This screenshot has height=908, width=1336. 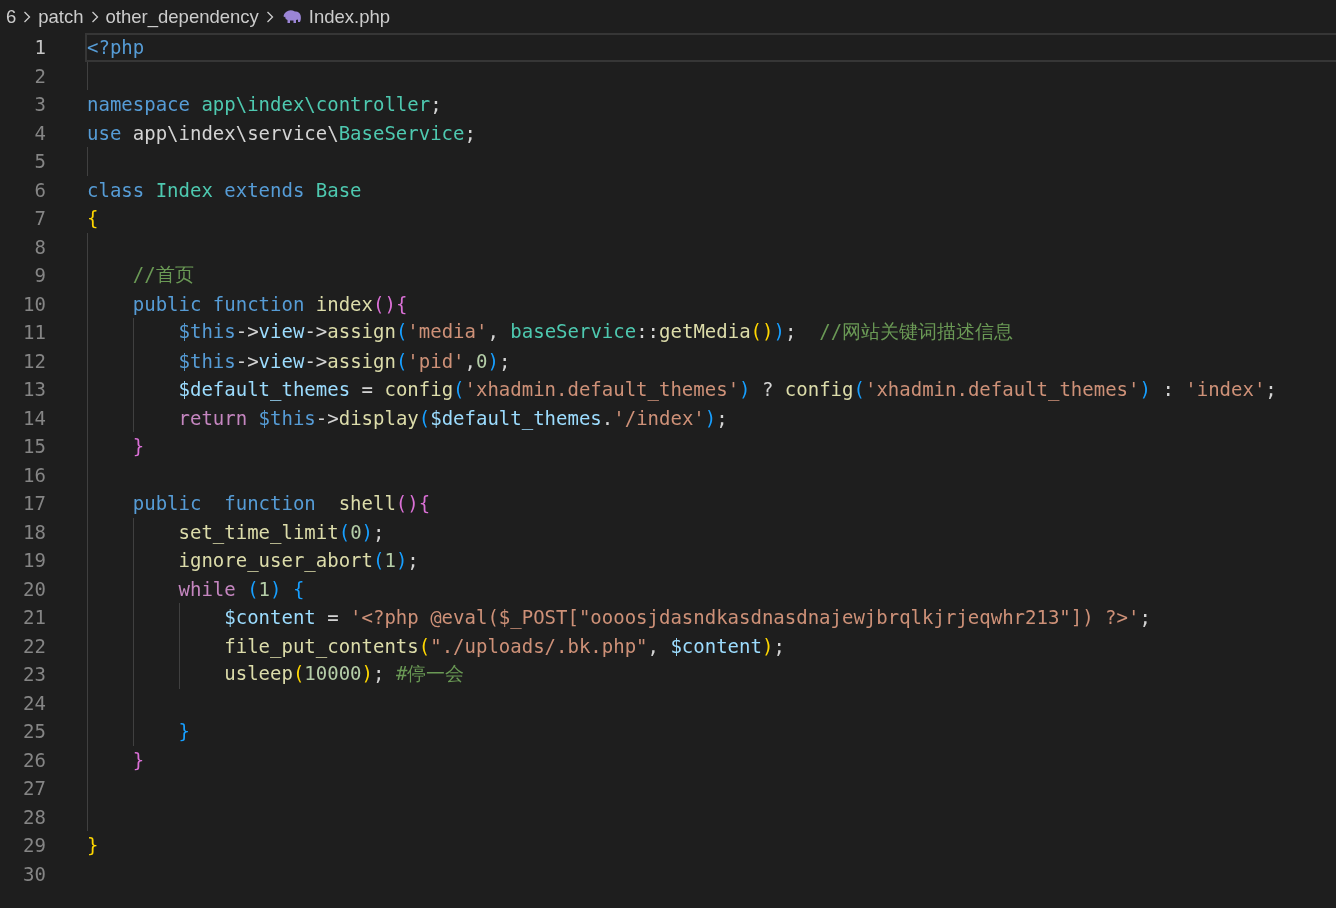 I want to click on code-line: $default_themes = config('xhadmin.default_themes') ? config('xhadmin.default_themes') : 'index';, so click(x=727, y=389).